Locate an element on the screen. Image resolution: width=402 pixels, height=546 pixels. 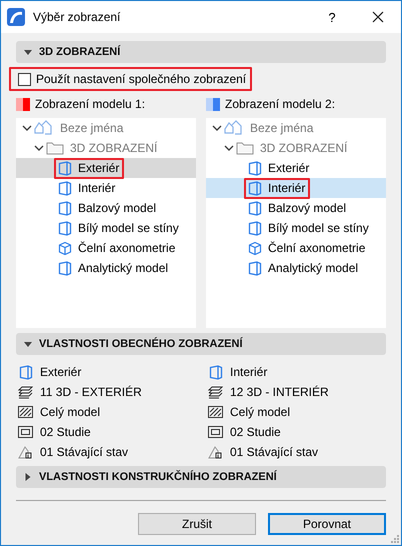
dialog-button: Zrušit is located at coordinates (197, 524).